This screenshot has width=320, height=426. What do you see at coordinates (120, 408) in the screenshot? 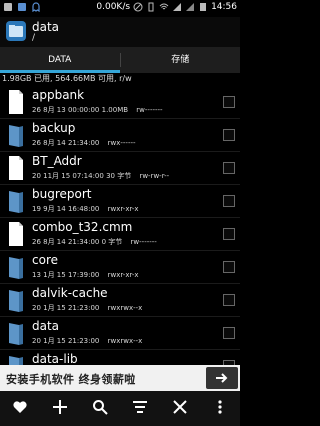
I see `bottom-toolbar` at bounding box center [120, 408].